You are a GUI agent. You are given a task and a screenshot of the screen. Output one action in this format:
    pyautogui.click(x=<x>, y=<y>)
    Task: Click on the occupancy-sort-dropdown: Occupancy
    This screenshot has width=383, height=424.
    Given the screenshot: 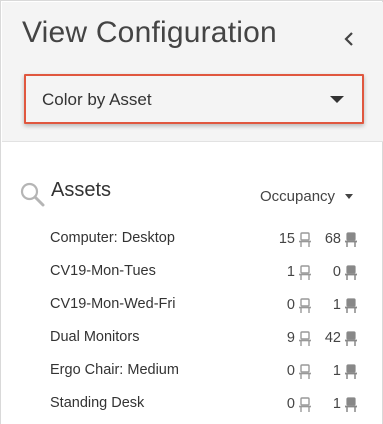 What is the action you would take?
    pyautogui.click(x=307, y=196)
    